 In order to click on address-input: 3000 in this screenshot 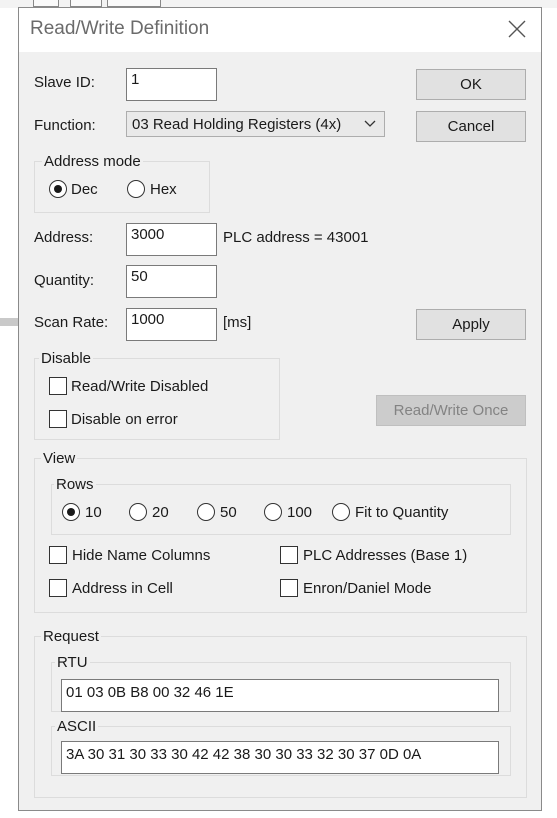, I will do `click(171, 239)`.